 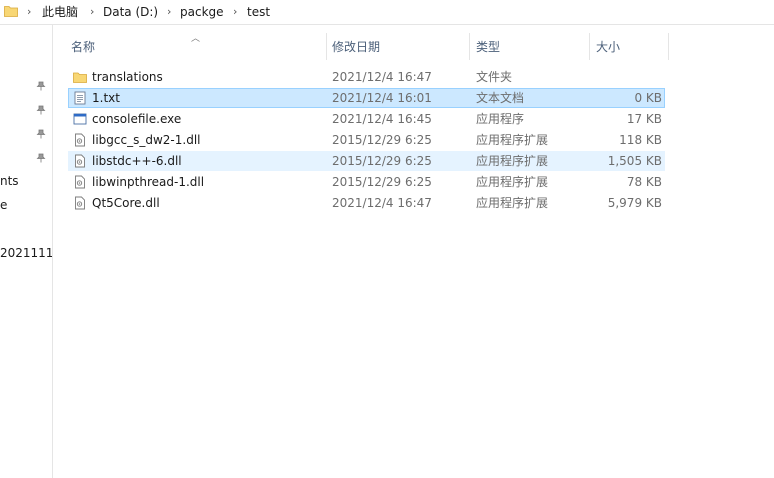 What do you see at coordinates (634, 203) in the screenshot?
I see `file-size: 5,979 KB` at bounding box center [634, 203].